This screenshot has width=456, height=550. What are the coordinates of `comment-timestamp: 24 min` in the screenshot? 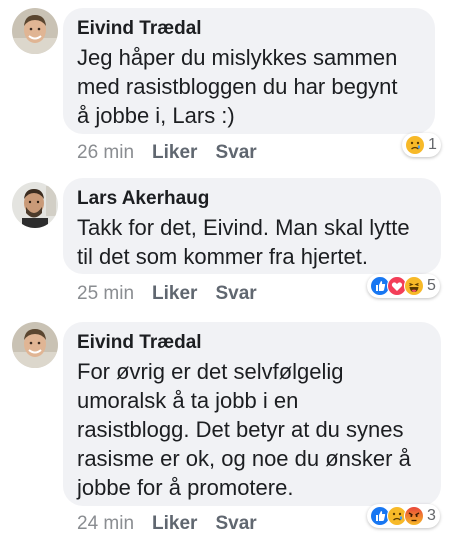 It's located at (105, 524).